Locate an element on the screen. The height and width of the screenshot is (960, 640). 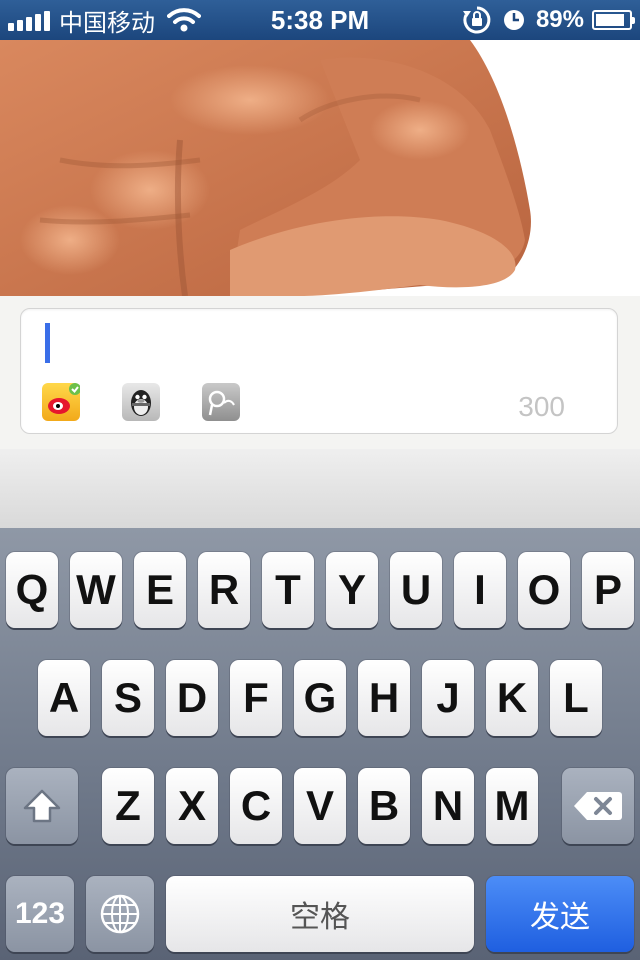
rotation-lock-icon is located at coordinates (476, 20).